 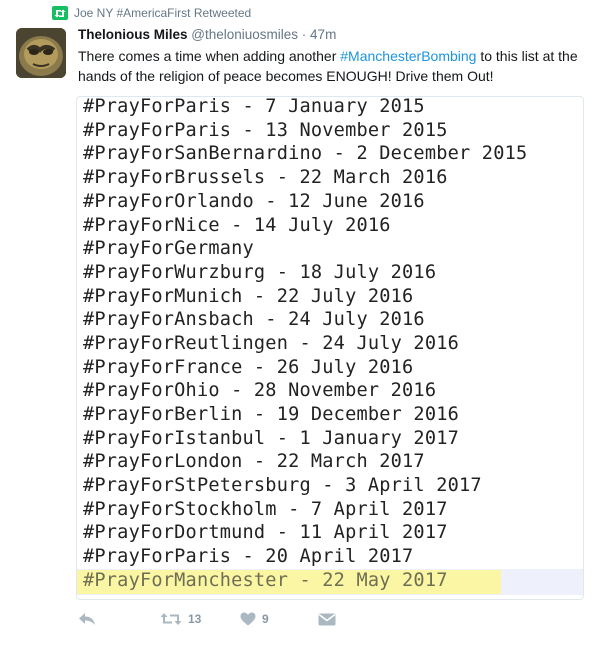 What do you see at coordinates (271, 414) in the screenshot?
I see `list-line: #PrayForBerlin - 19 December 2016` at bounding box center [271, 414].